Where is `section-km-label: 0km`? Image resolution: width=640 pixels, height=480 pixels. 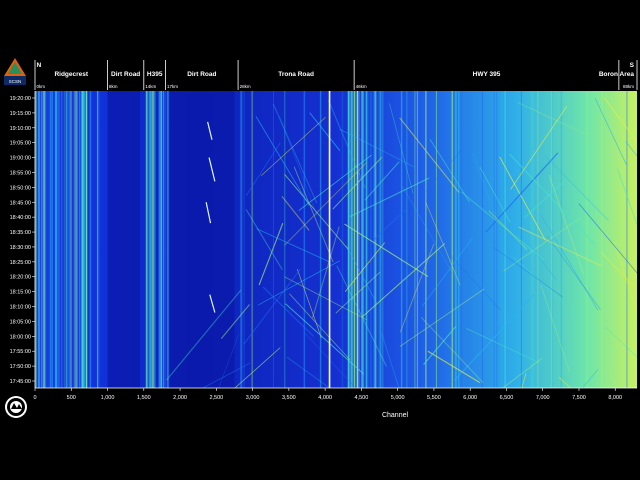 section-km-label: 0km is located at coordinates (41, 86).